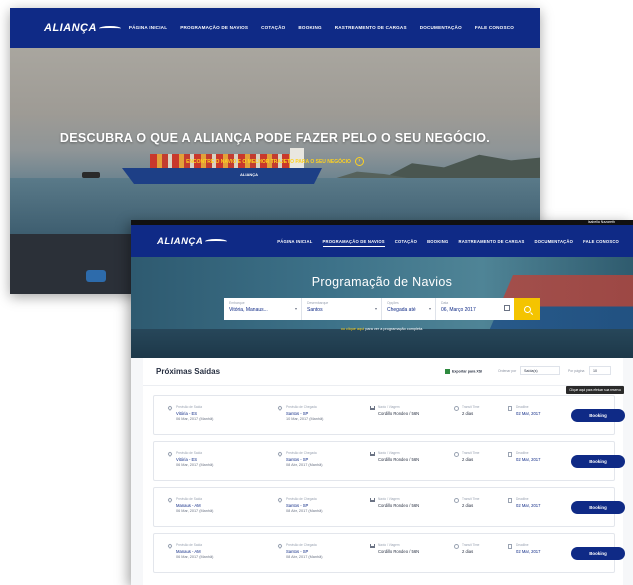 The height and width of the screenshot is (585, 633). What do you see at coordinates (305, 419) in the screenshot?
I see `destination-date: 10 Mar, 2017 (Manhã)` at bounding box center [305, 419].